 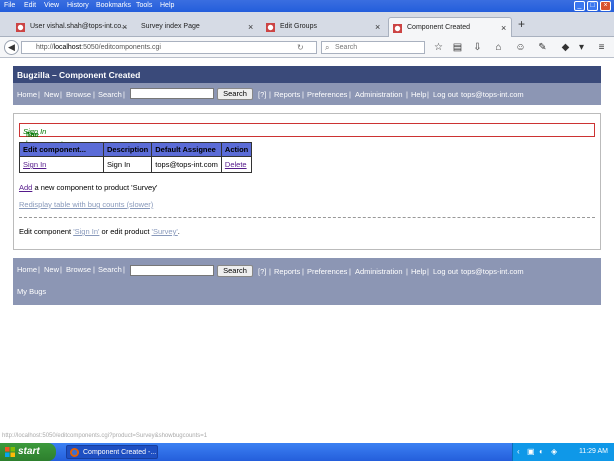 I want to click on column-header: Description, so click(x=127, y=149).